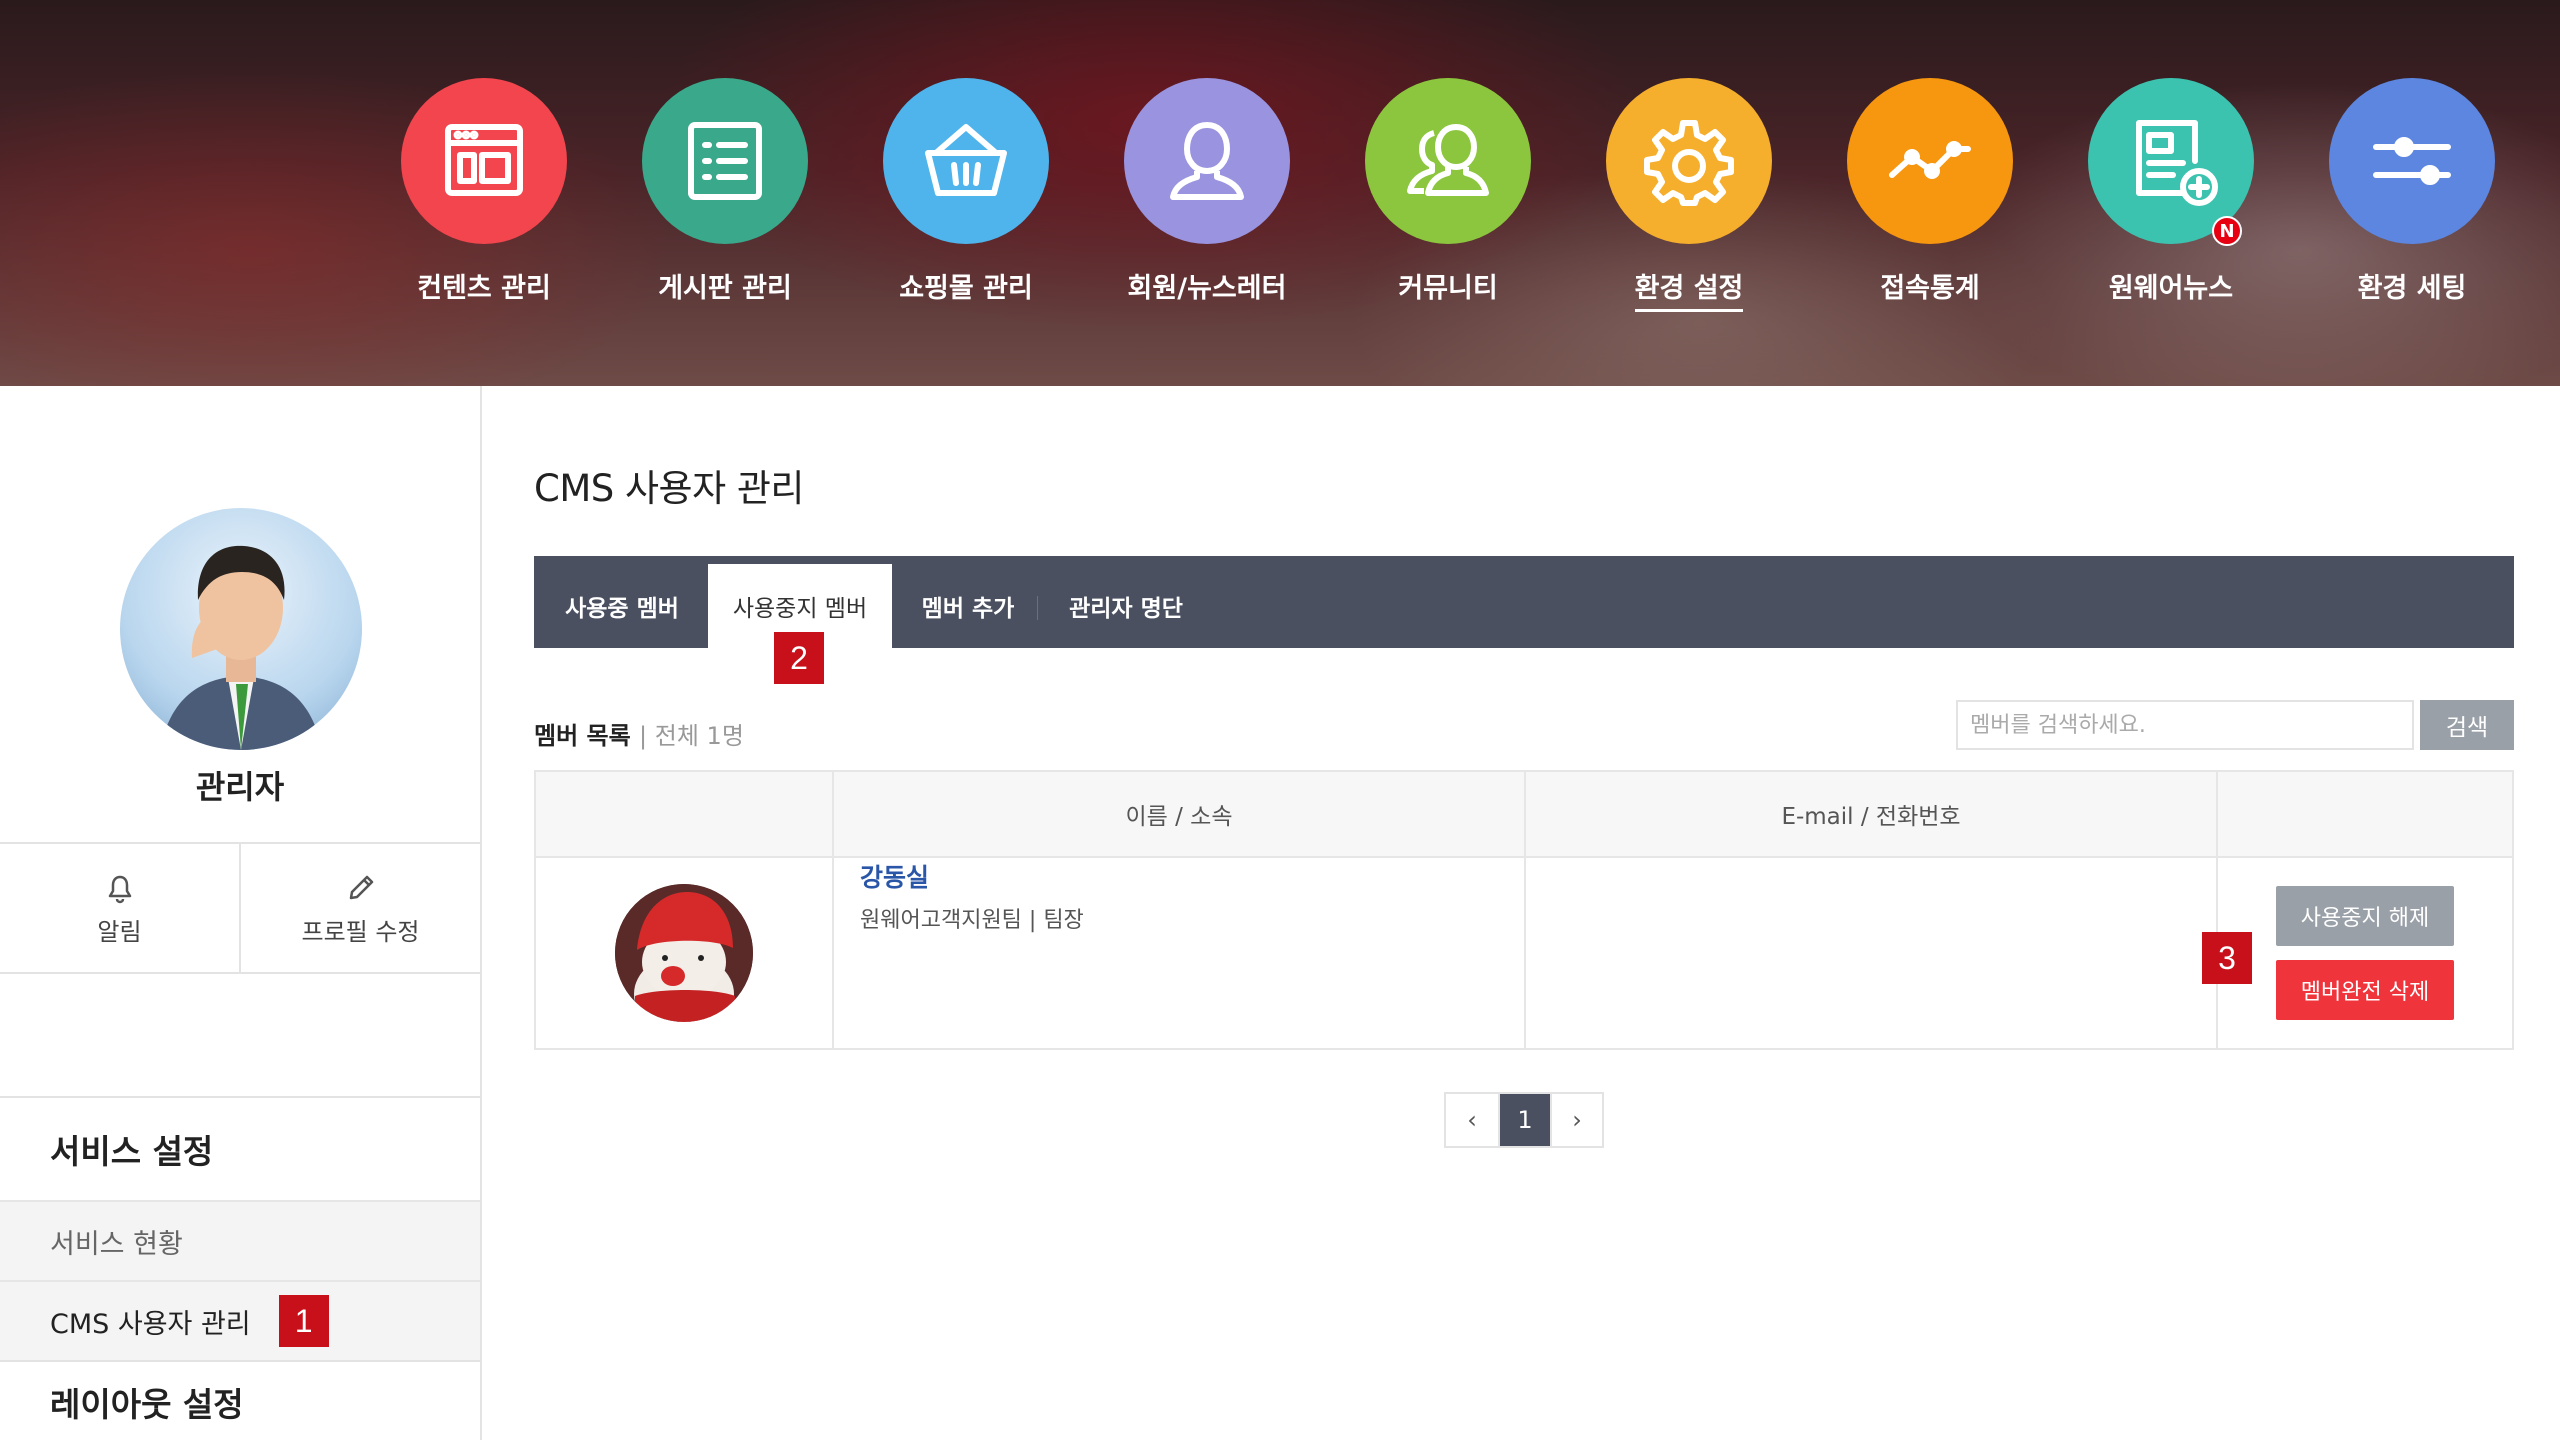 The image size is (2560, 1440). Describe the element at coordinates (2171, 162) in the screenshot. I see `news-add-icon: N` at that location.